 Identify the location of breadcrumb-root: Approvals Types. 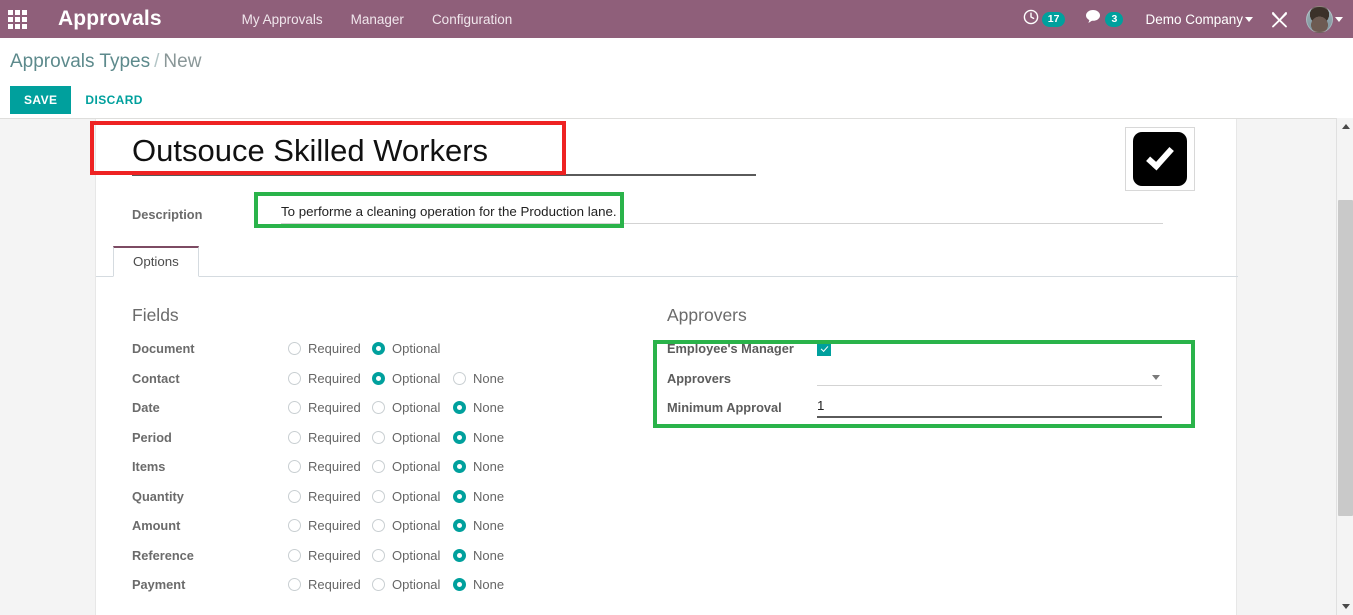
(80, 61).